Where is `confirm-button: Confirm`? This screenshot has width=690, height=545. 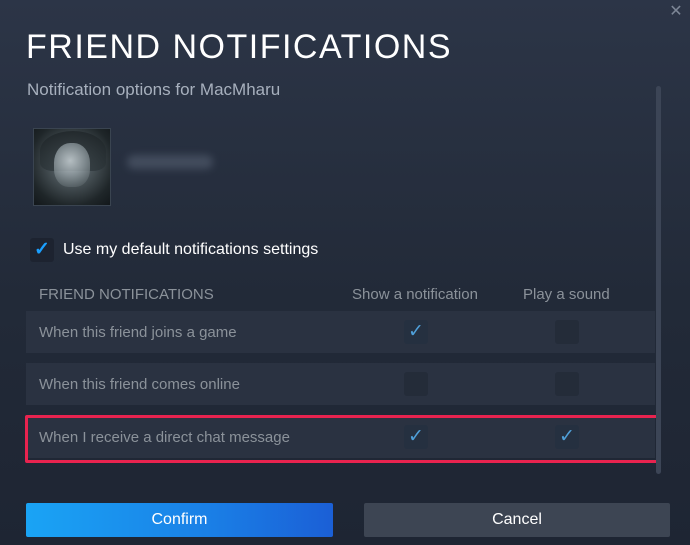 confirm-button: Confirm is located at coordinates (179, 520).